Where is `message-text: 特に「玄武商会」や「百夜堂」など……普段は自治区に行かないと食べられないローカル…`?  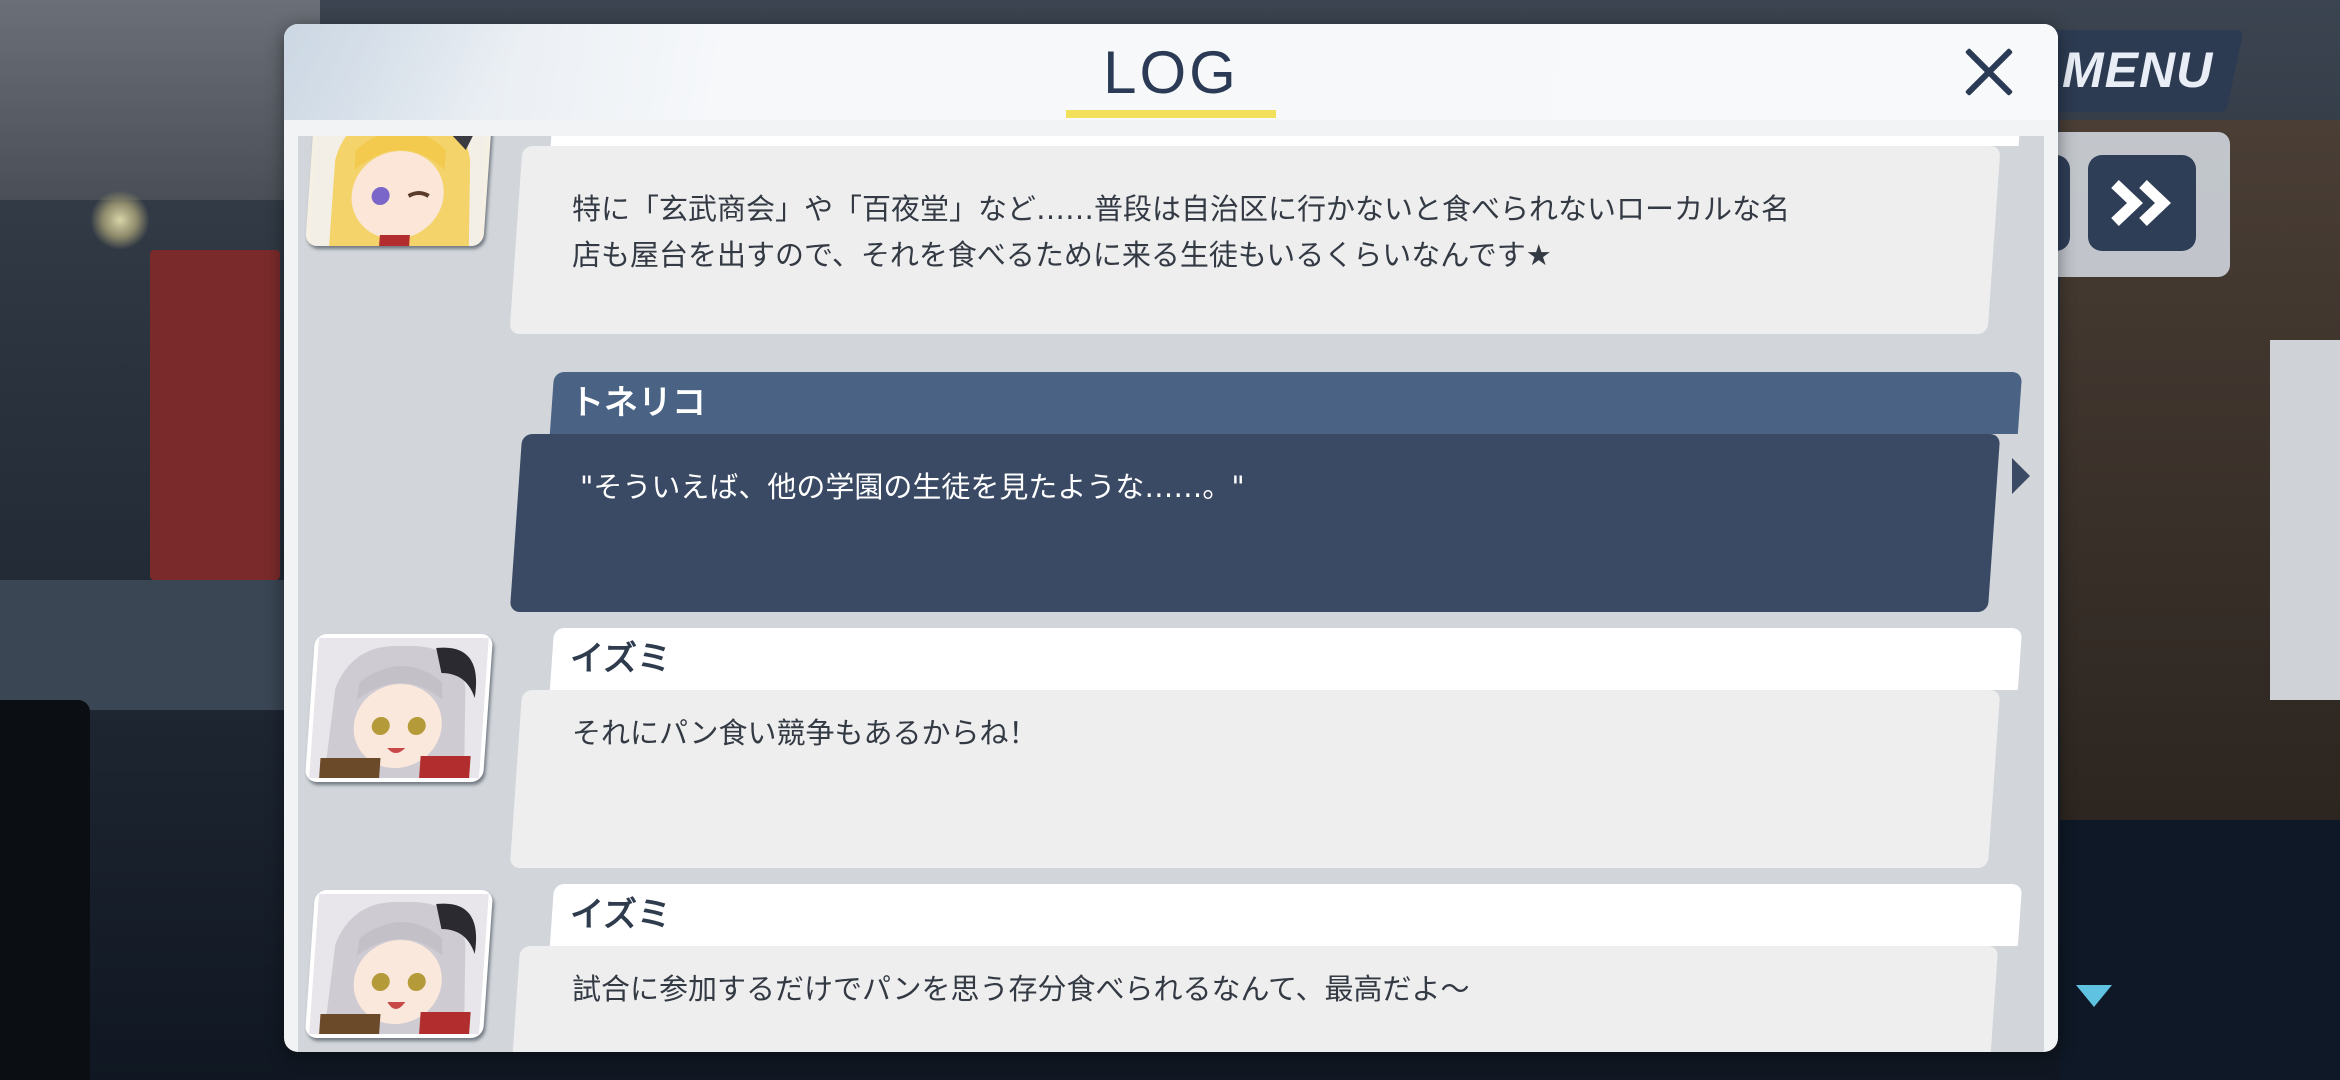 message-text: 特に「玄武商会」や「百夜堂」など……普段は自治区に行かないと食べられないローカル… is located at coordinates (1181, 232).